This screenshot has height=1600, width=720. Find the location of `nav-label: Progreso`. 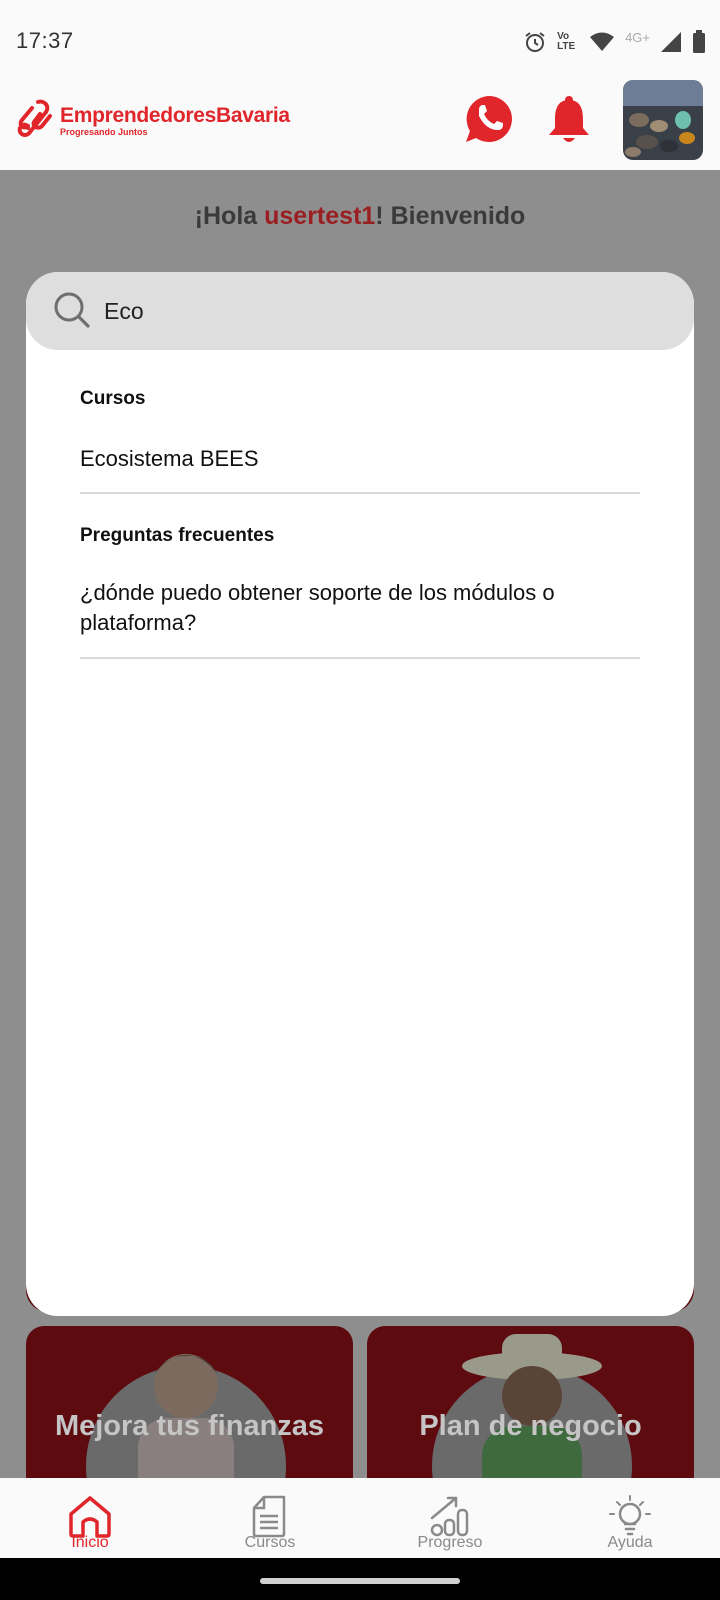

nav-label: Progreso is located at coordinates (450, 1542).